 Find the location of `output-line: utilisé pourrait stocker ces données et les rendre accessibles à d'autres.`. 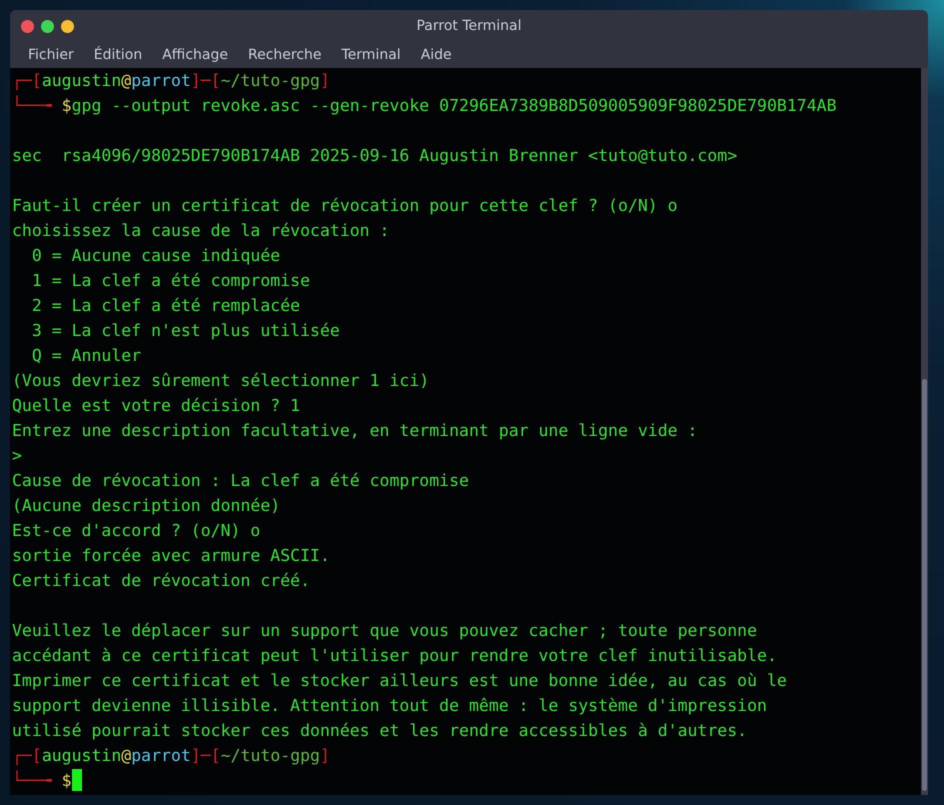

output-line: utilisé pourrait stocker ces données et les rendre accessibles à d'autres. is located at coordinates (380, 731).